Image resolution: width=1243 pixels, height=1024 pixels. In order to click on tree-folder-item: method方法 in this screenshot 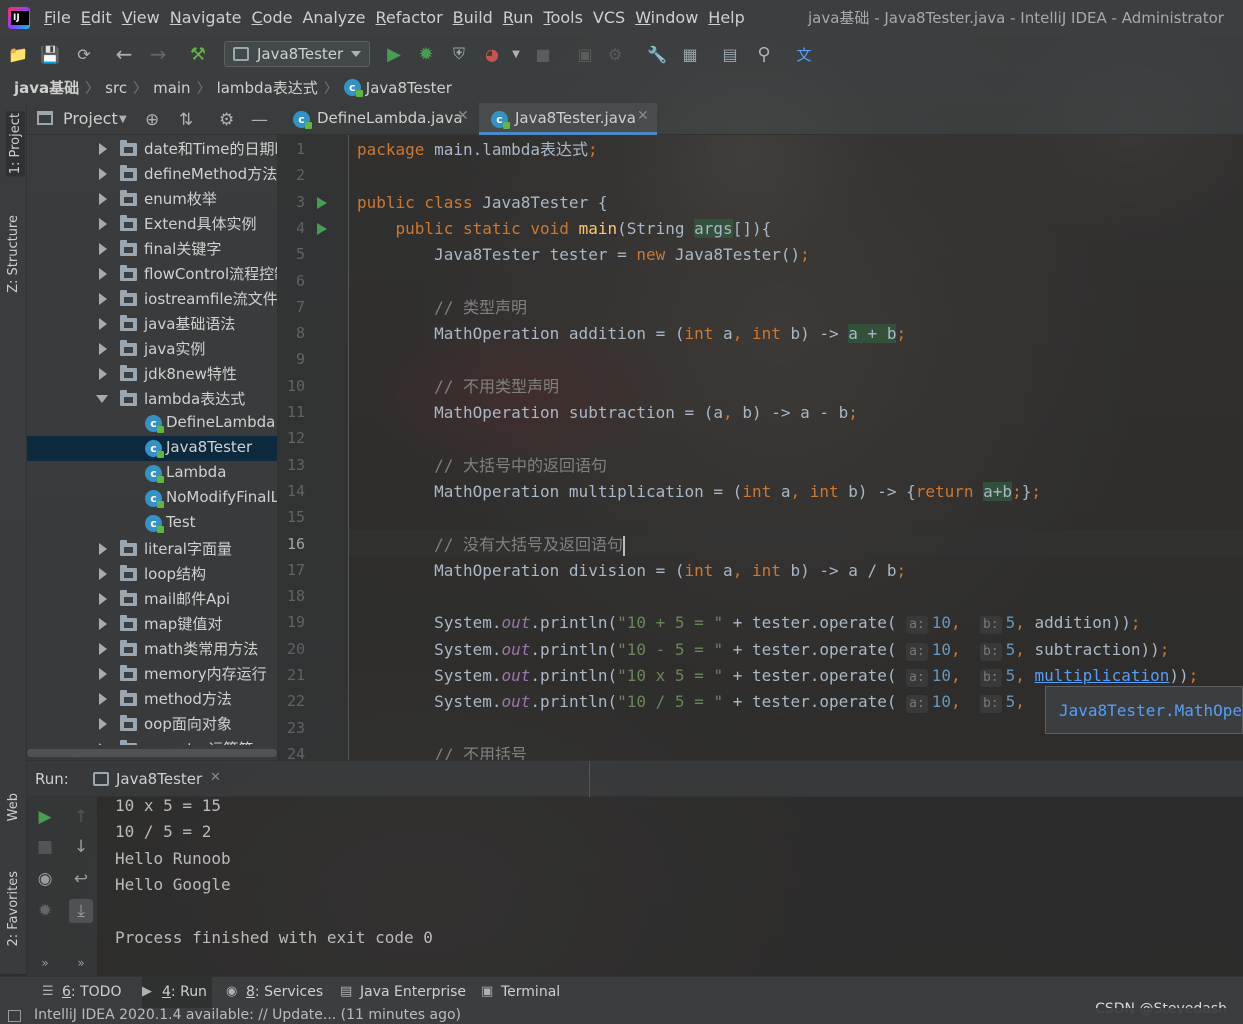, I will do `click(152, 698)`.